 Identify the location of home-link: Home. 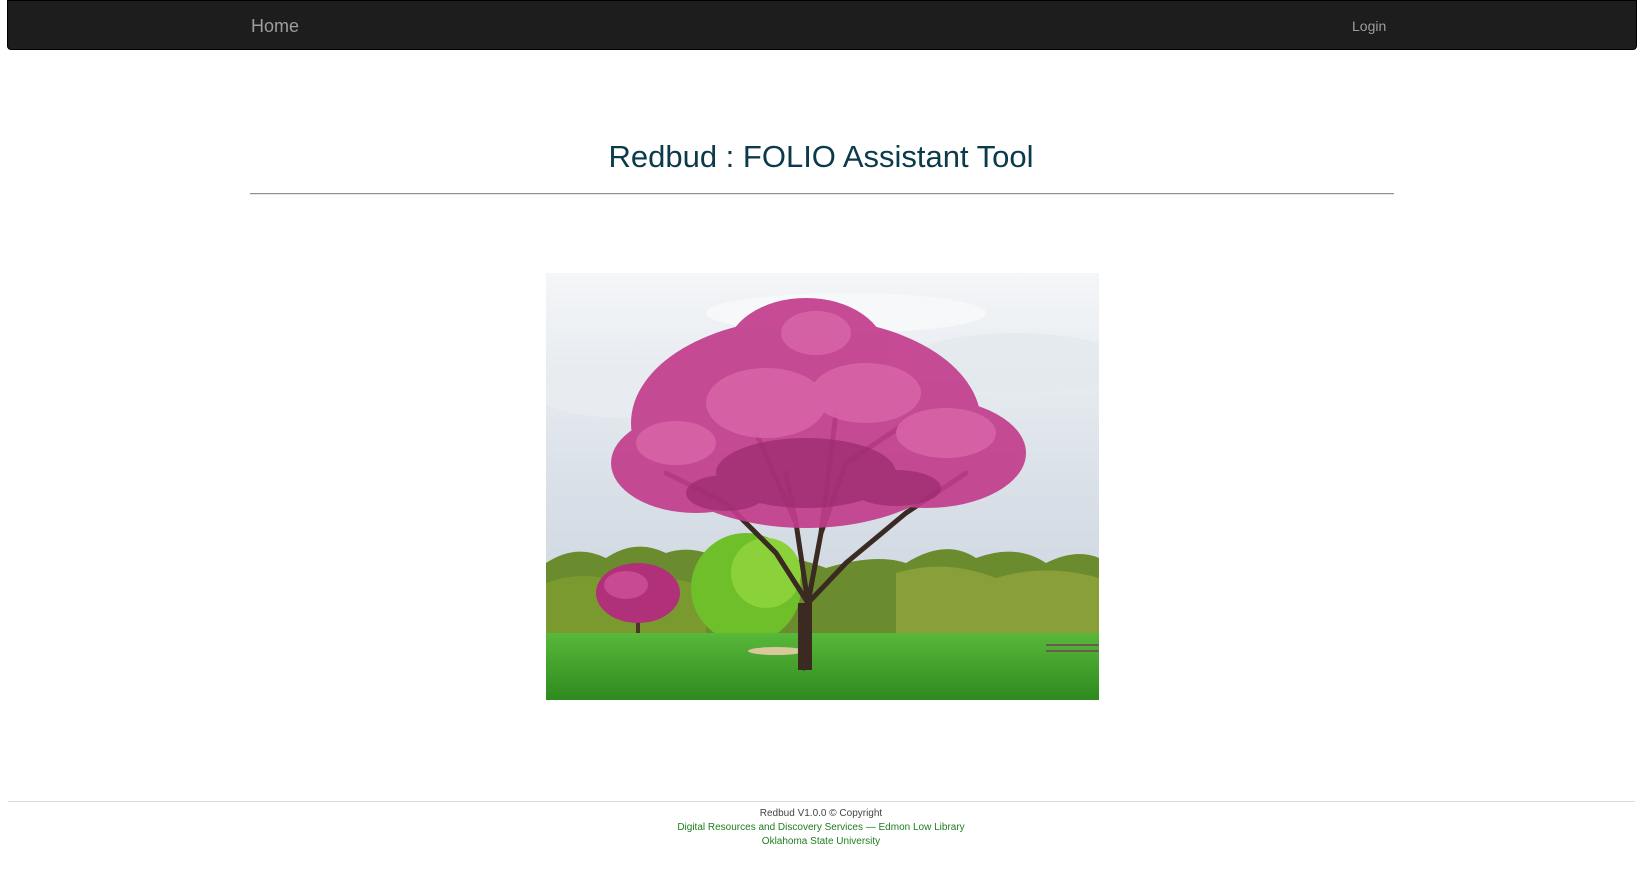
(275, 26).